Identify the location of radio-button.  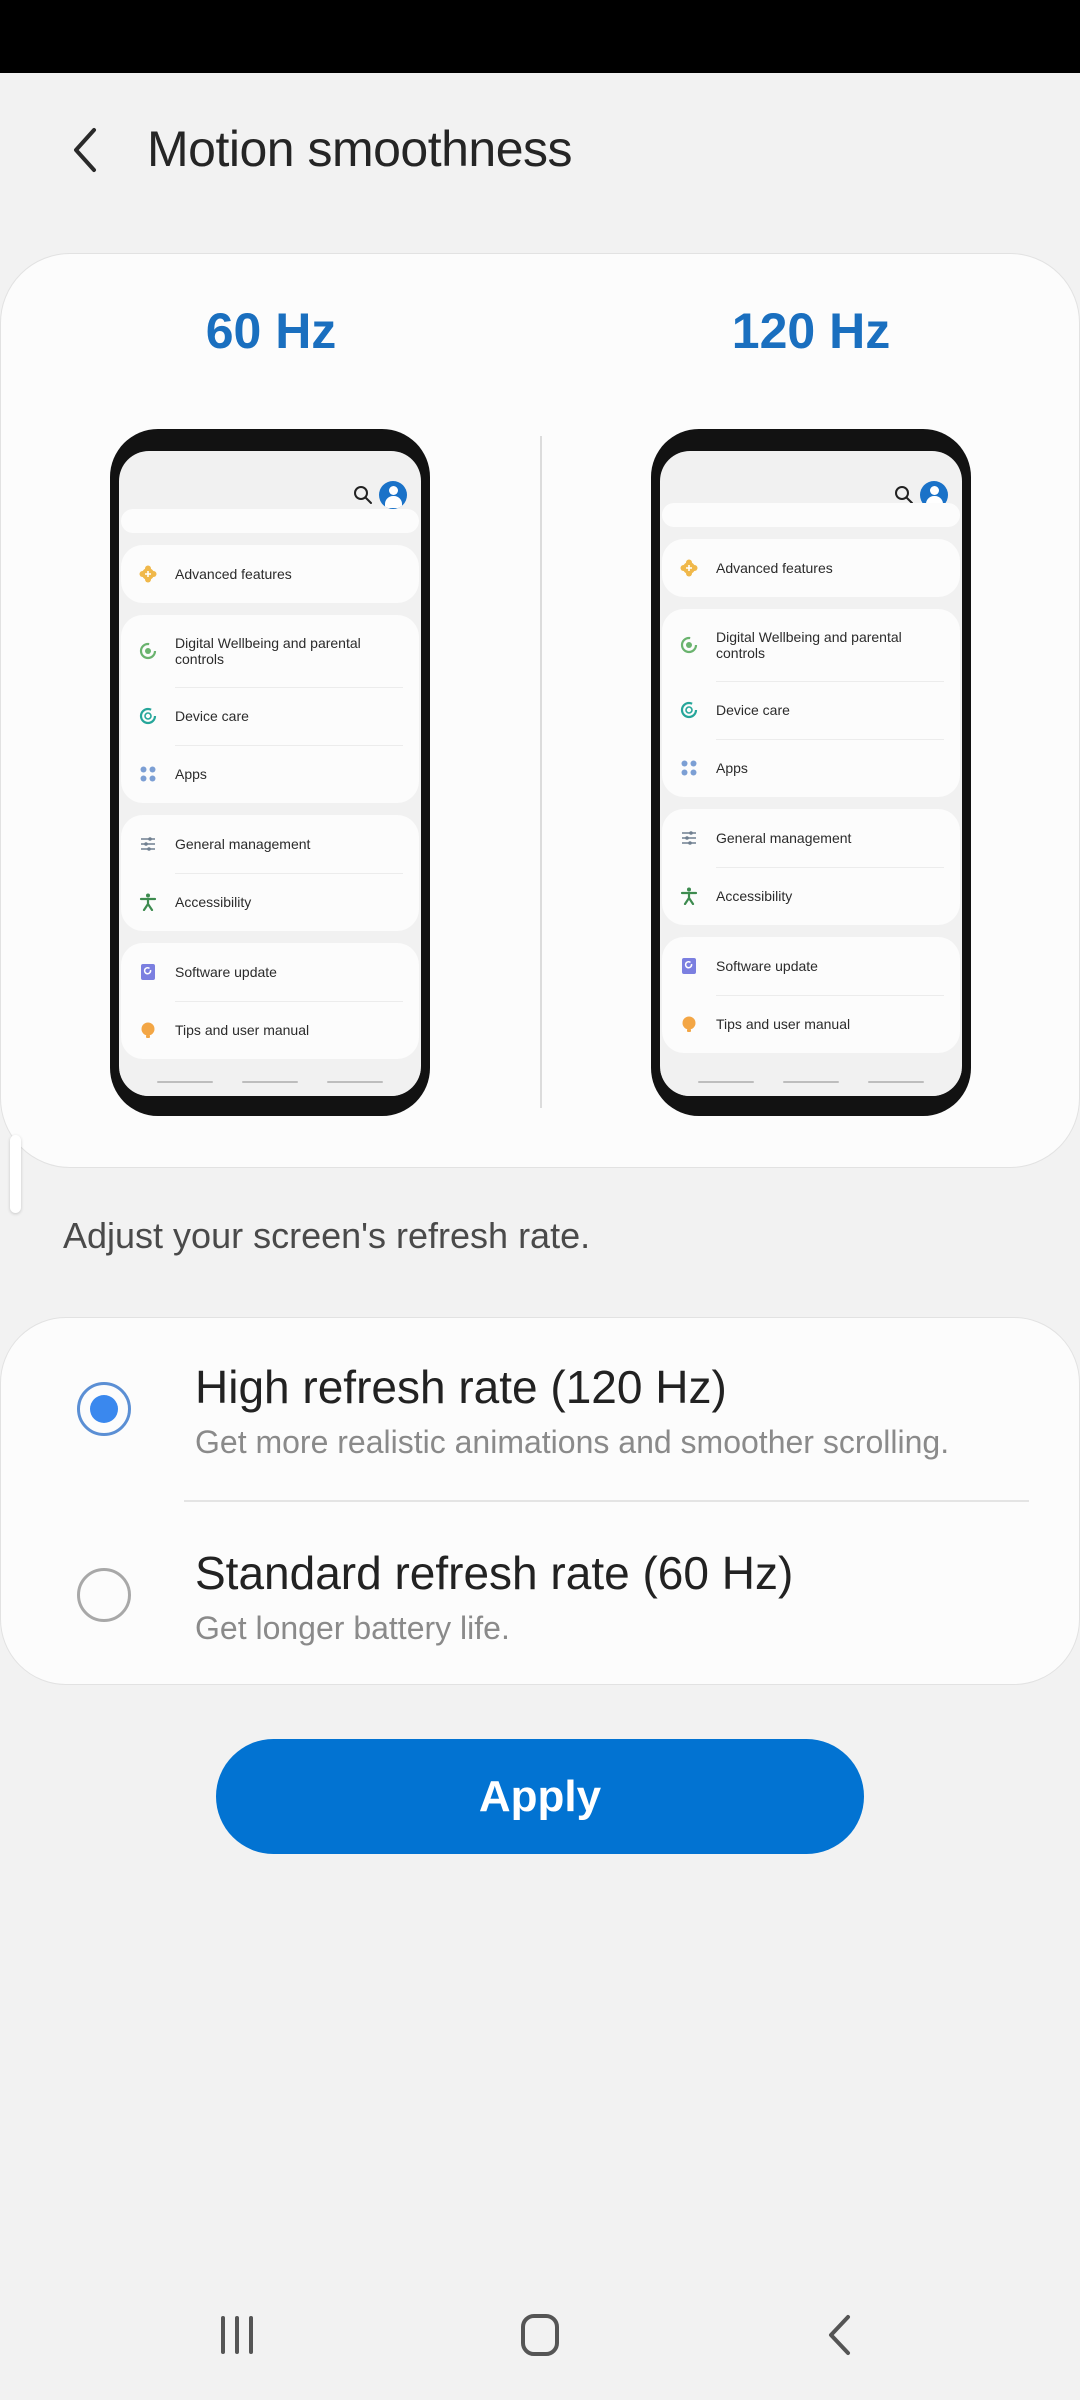
(104, 1595).